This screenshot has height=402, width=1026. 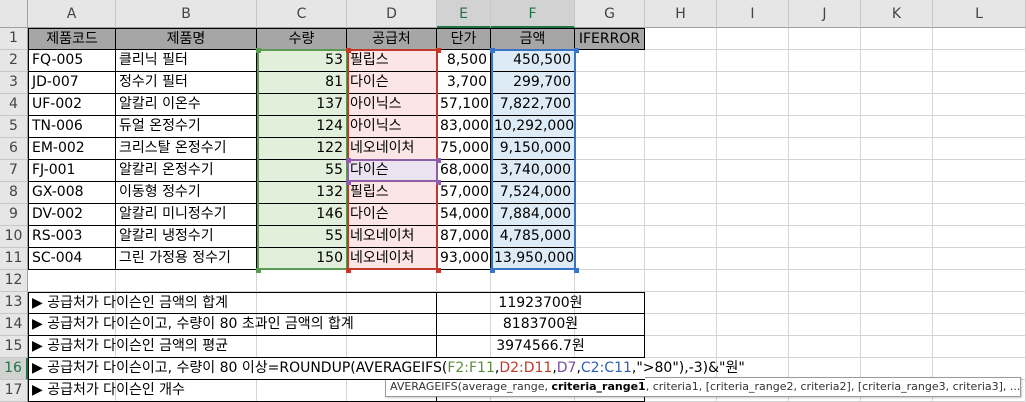 What do you see at coordinates (541, 303) in the screenshot?
I see `summary-value: 11923700원` at bounding box center [541, 303].